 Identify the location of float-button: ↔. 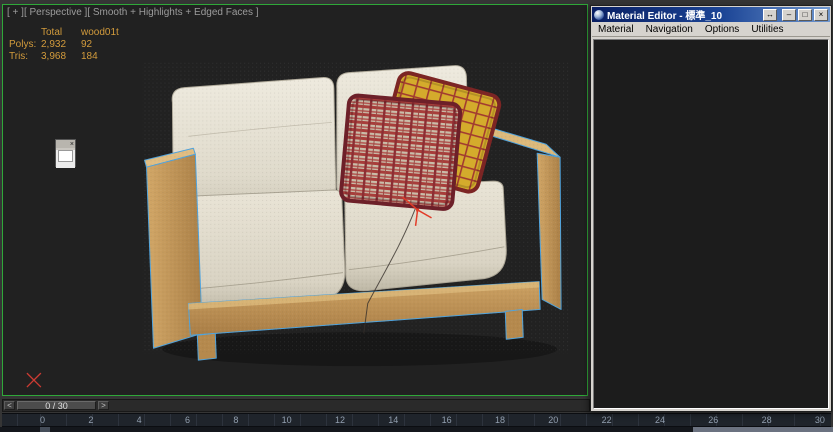
(770, 14).